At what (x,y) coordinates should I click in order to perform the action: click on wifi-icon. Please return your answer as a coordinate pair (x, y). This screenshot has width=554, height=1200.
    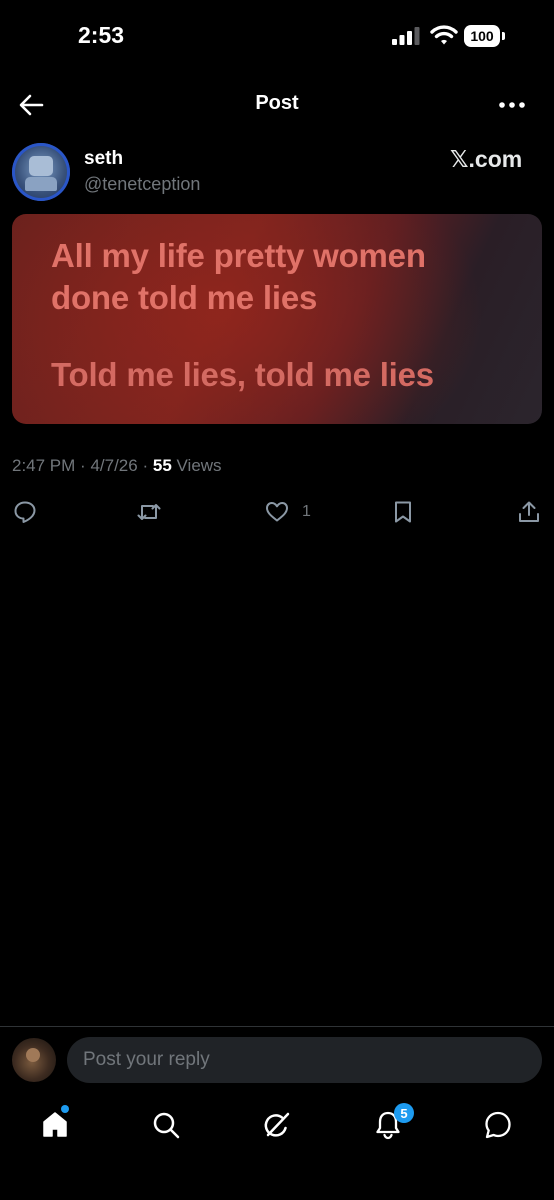
    Looking at the image, I should click on (444, 35).